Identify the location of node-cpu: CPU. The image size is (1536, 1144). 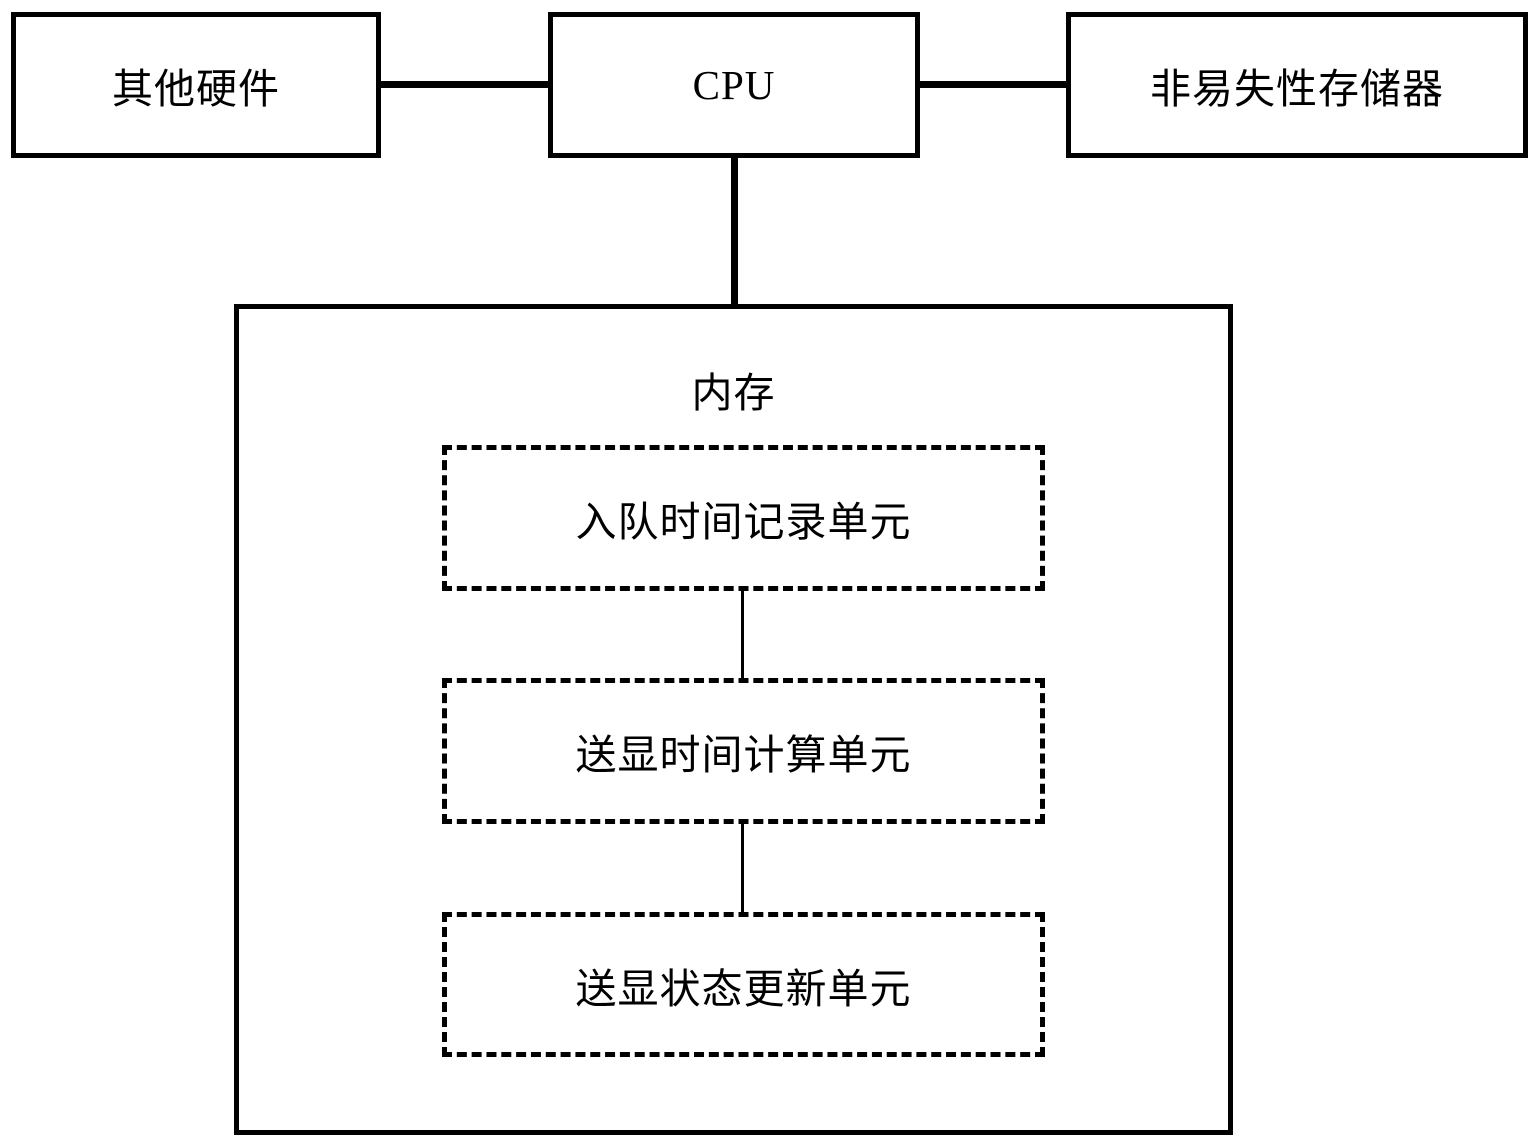
(734, 85).